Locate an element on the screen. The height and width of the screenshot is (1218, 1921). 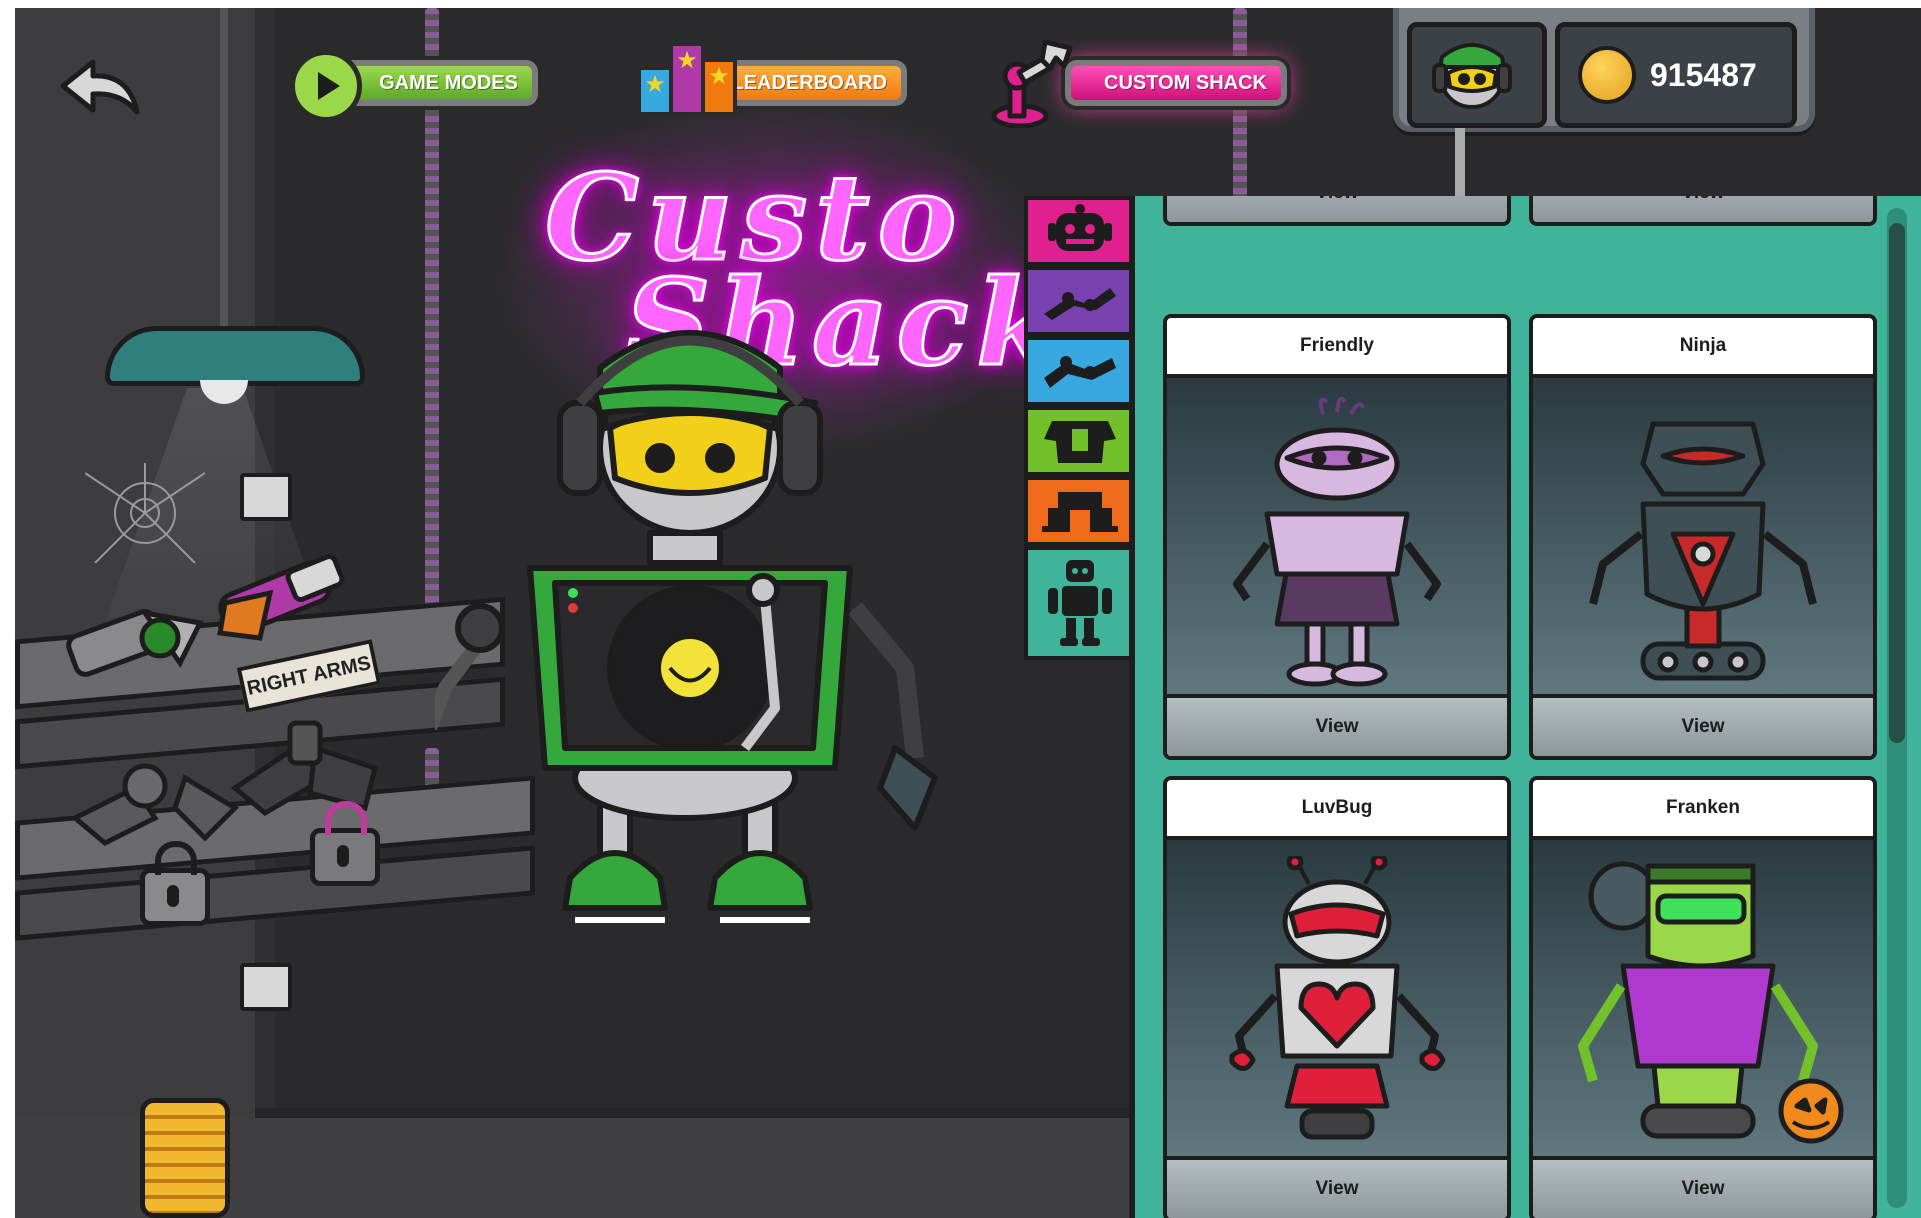
tab-left-arms is located at coordinates (1080, 301).